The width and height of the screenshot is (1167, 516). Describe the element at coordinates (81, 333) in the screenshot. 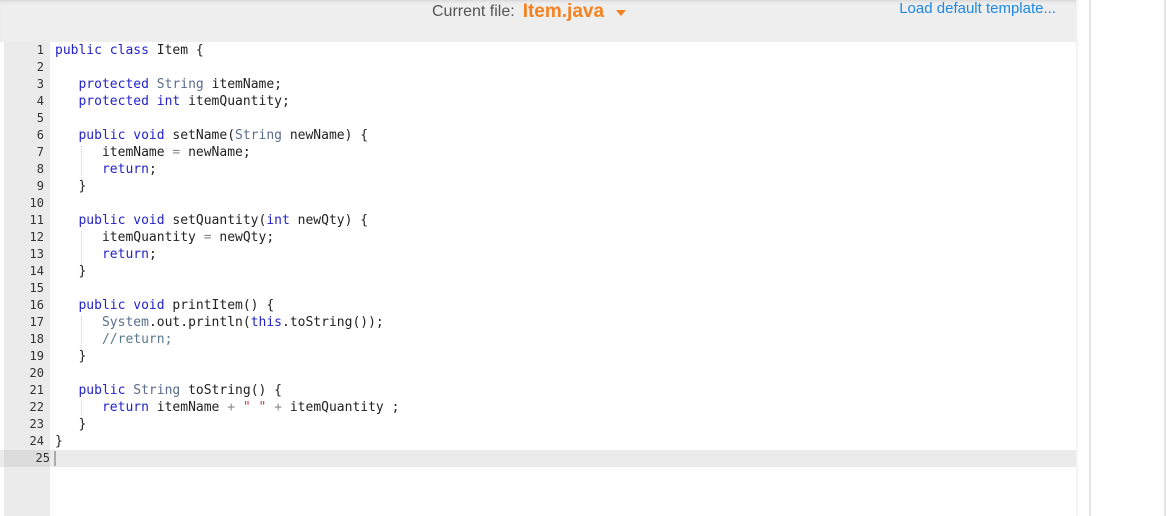

I see `indent-guide` at that location.